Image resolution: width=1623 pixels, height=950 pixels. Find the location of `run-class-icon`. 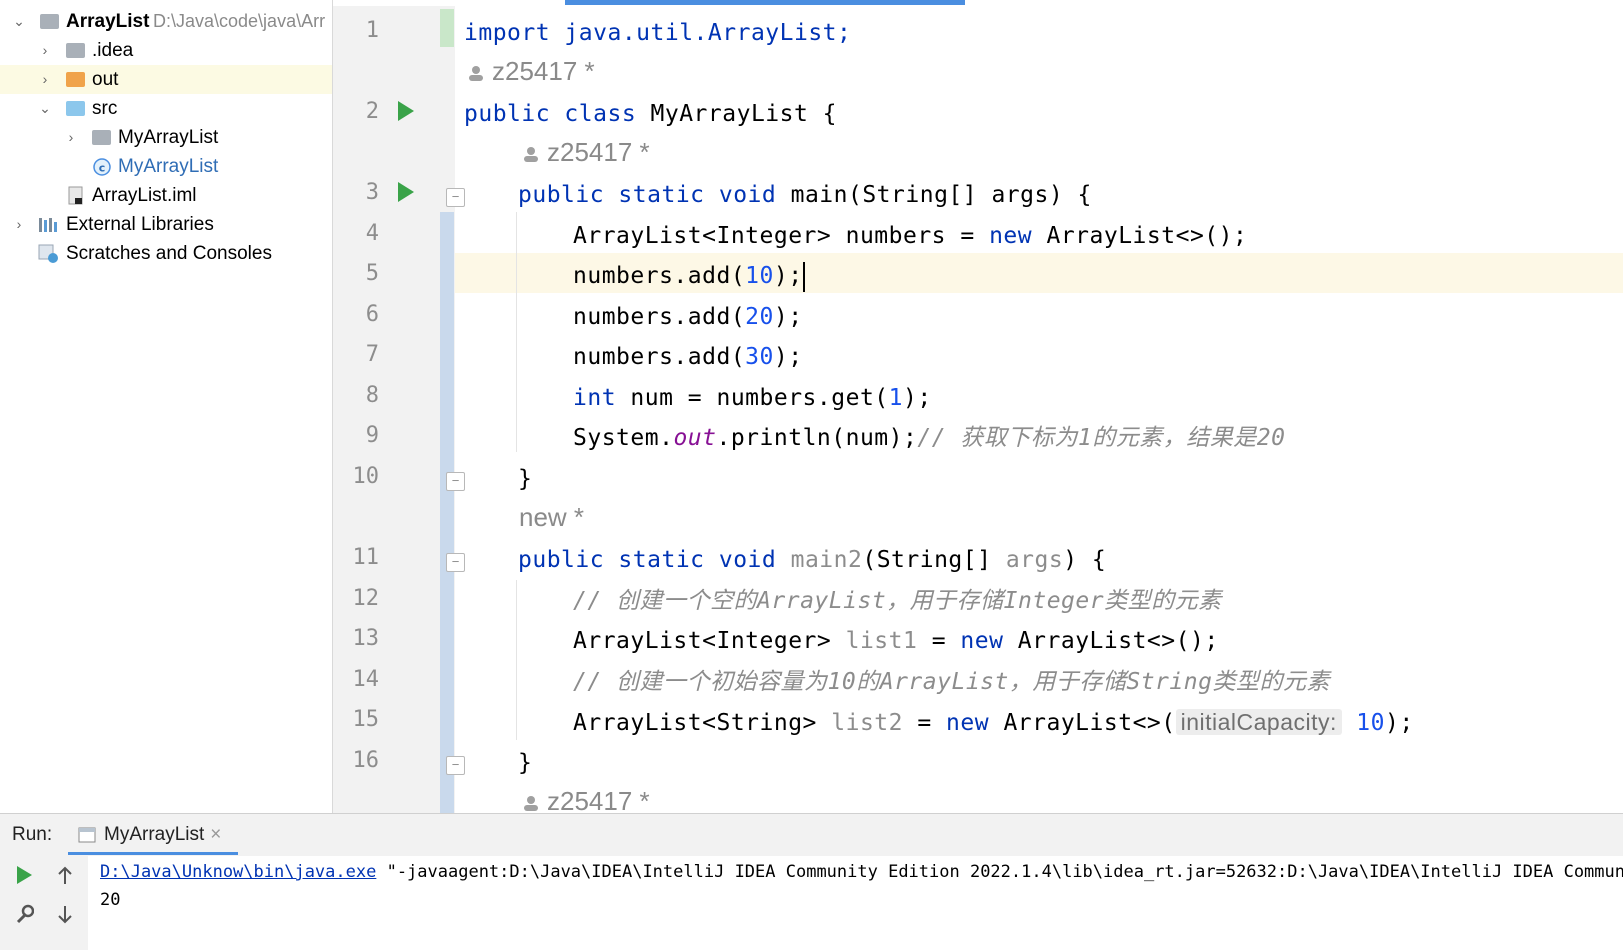

run-class-icon is located at coordinates (406, 111).